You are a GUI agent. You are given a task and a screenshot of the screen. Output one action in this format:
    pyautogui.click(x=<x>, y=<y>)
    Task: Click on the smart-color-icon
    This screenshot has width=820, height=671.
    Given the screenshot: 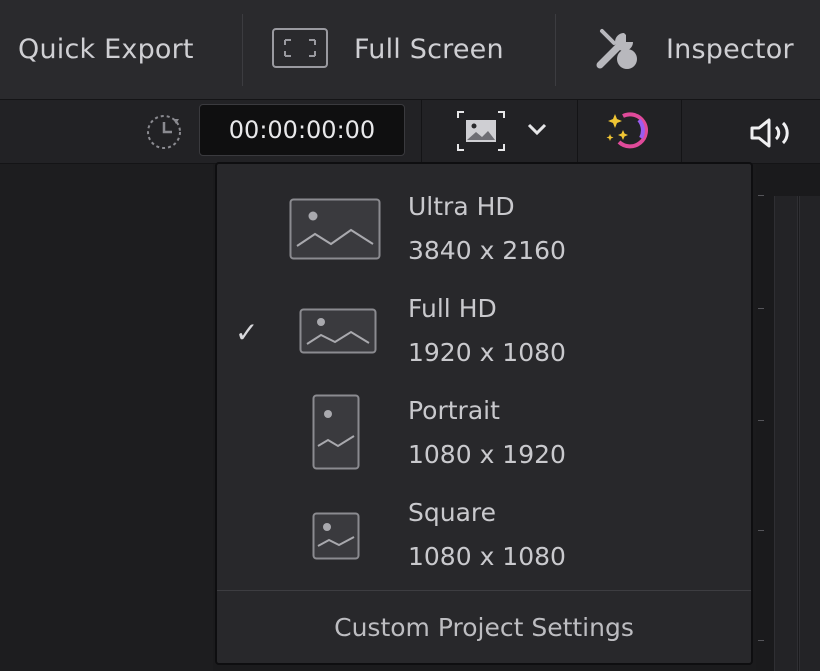 What is the action you would take?
    pyautogui.click(x=628, y=133)
    